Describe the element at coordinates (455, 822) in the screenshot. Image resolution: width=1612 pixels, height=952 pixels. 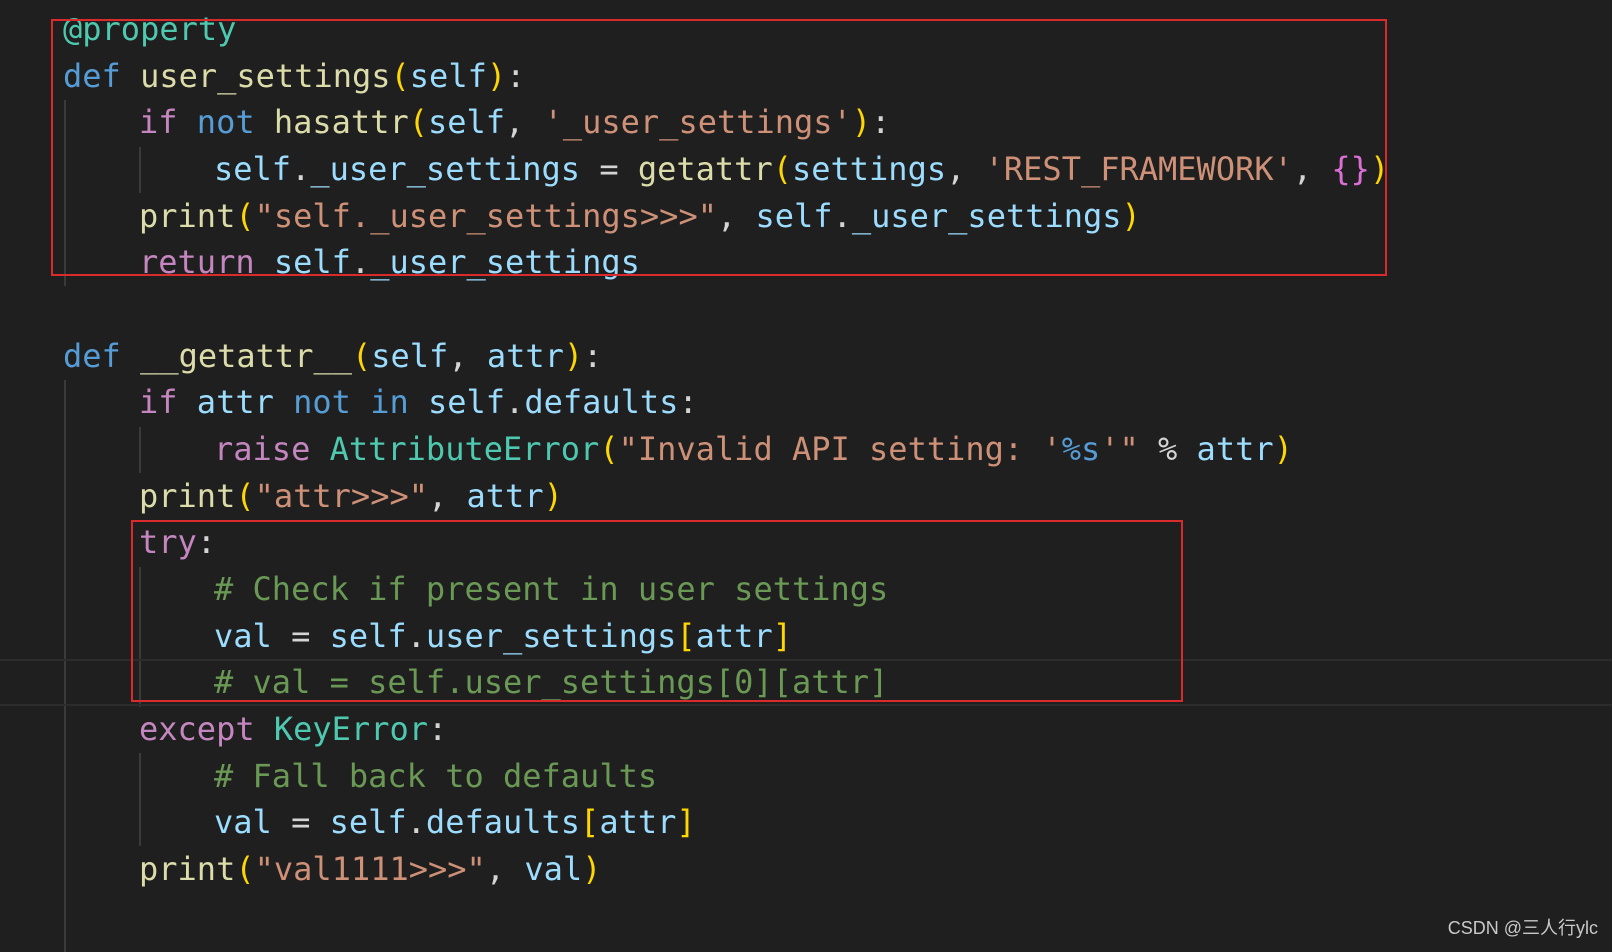
I see `code-line-text: val = self.defaults[attr]` at that location.